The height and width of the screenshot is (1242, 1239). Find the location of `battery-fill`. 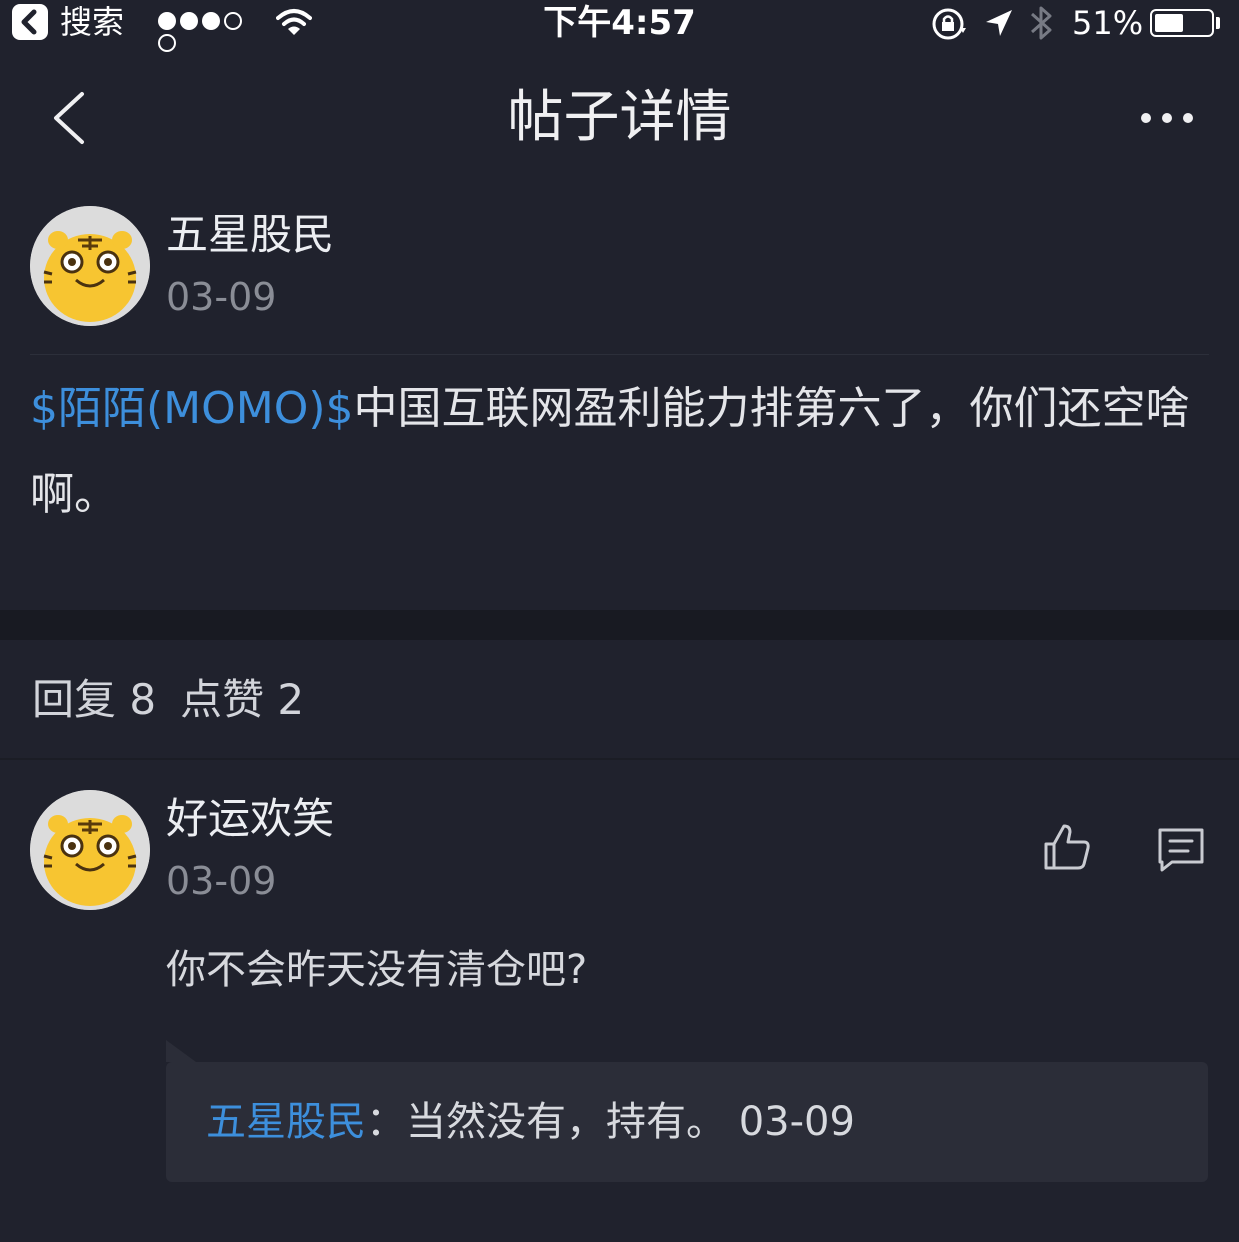

battery-fill is located at coordinates (1169, 23).